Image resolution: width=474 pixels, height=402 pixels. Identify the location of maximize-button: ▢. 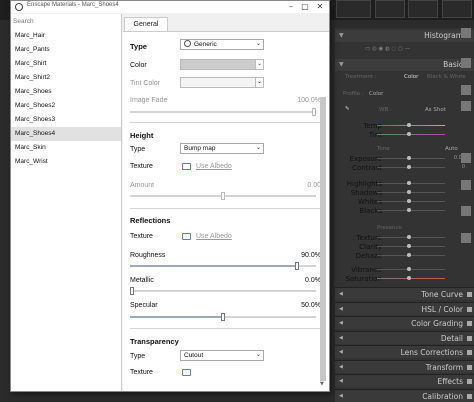
(305, 7).